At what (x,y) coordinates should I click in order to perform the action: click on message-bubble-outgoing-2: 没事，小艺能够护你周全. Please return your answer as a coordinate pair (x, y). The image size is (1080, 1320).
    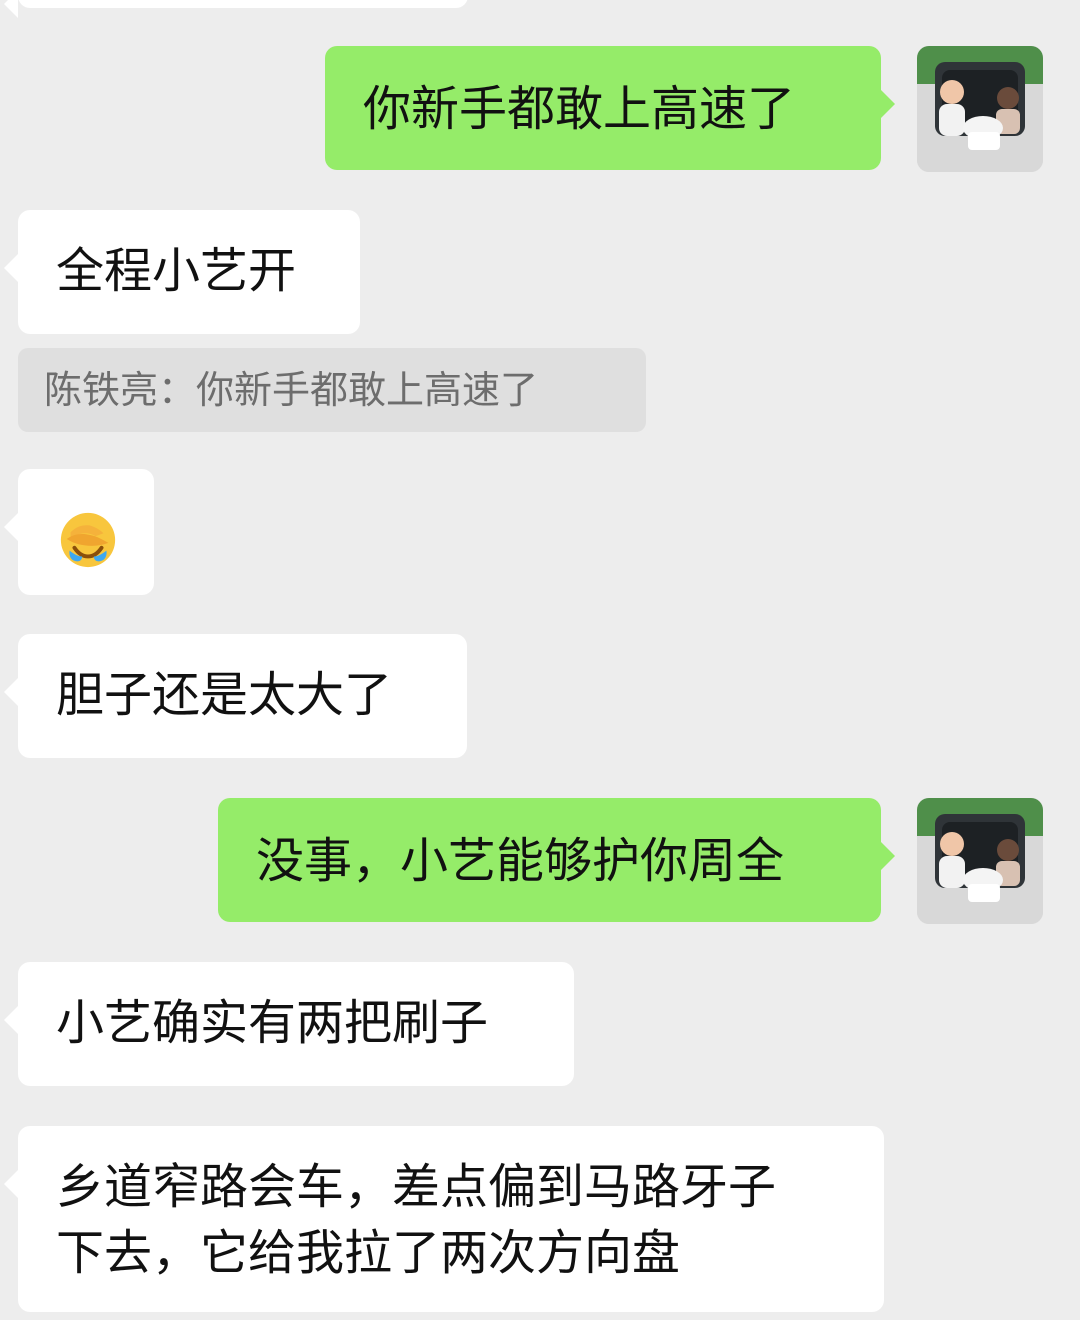
    Looking at the image, I should click on (556, 860).